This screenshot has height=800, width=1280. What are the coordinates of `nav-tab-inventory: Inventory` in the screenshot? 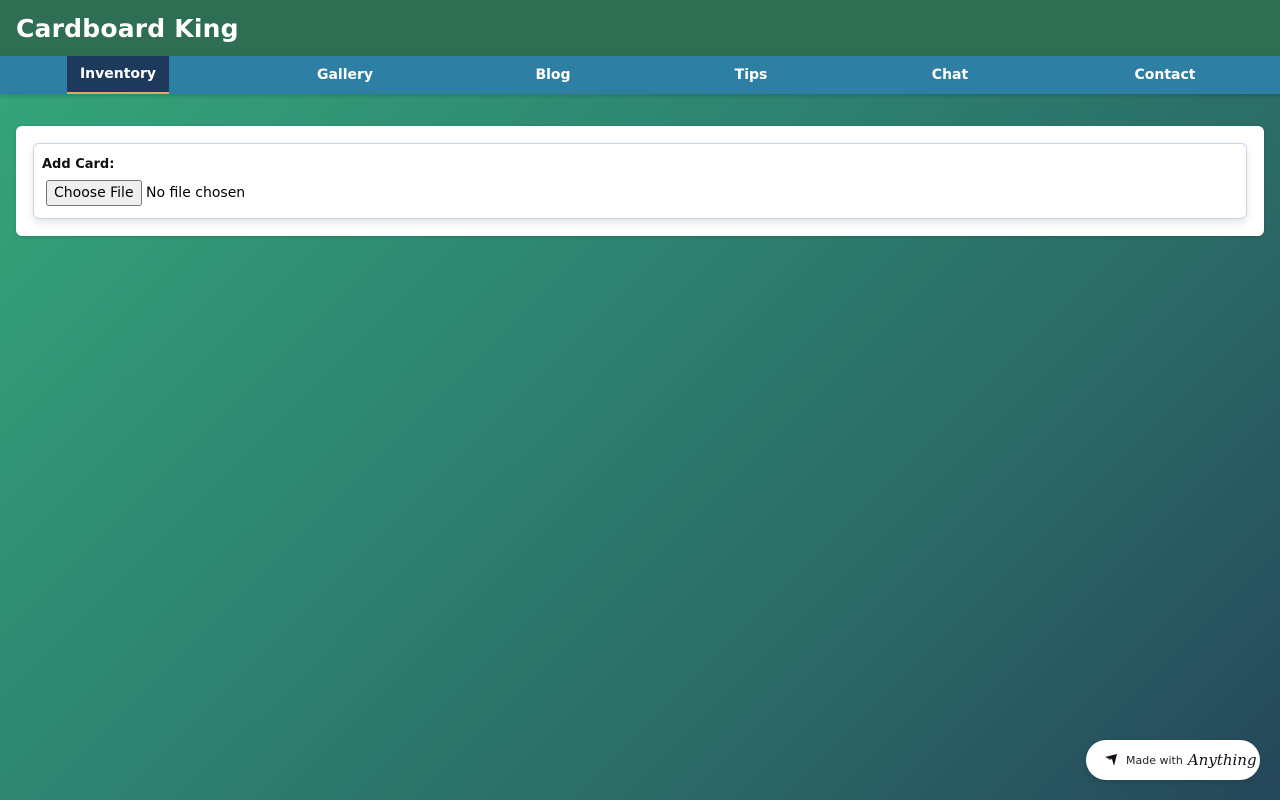 It's located at (118, 75).